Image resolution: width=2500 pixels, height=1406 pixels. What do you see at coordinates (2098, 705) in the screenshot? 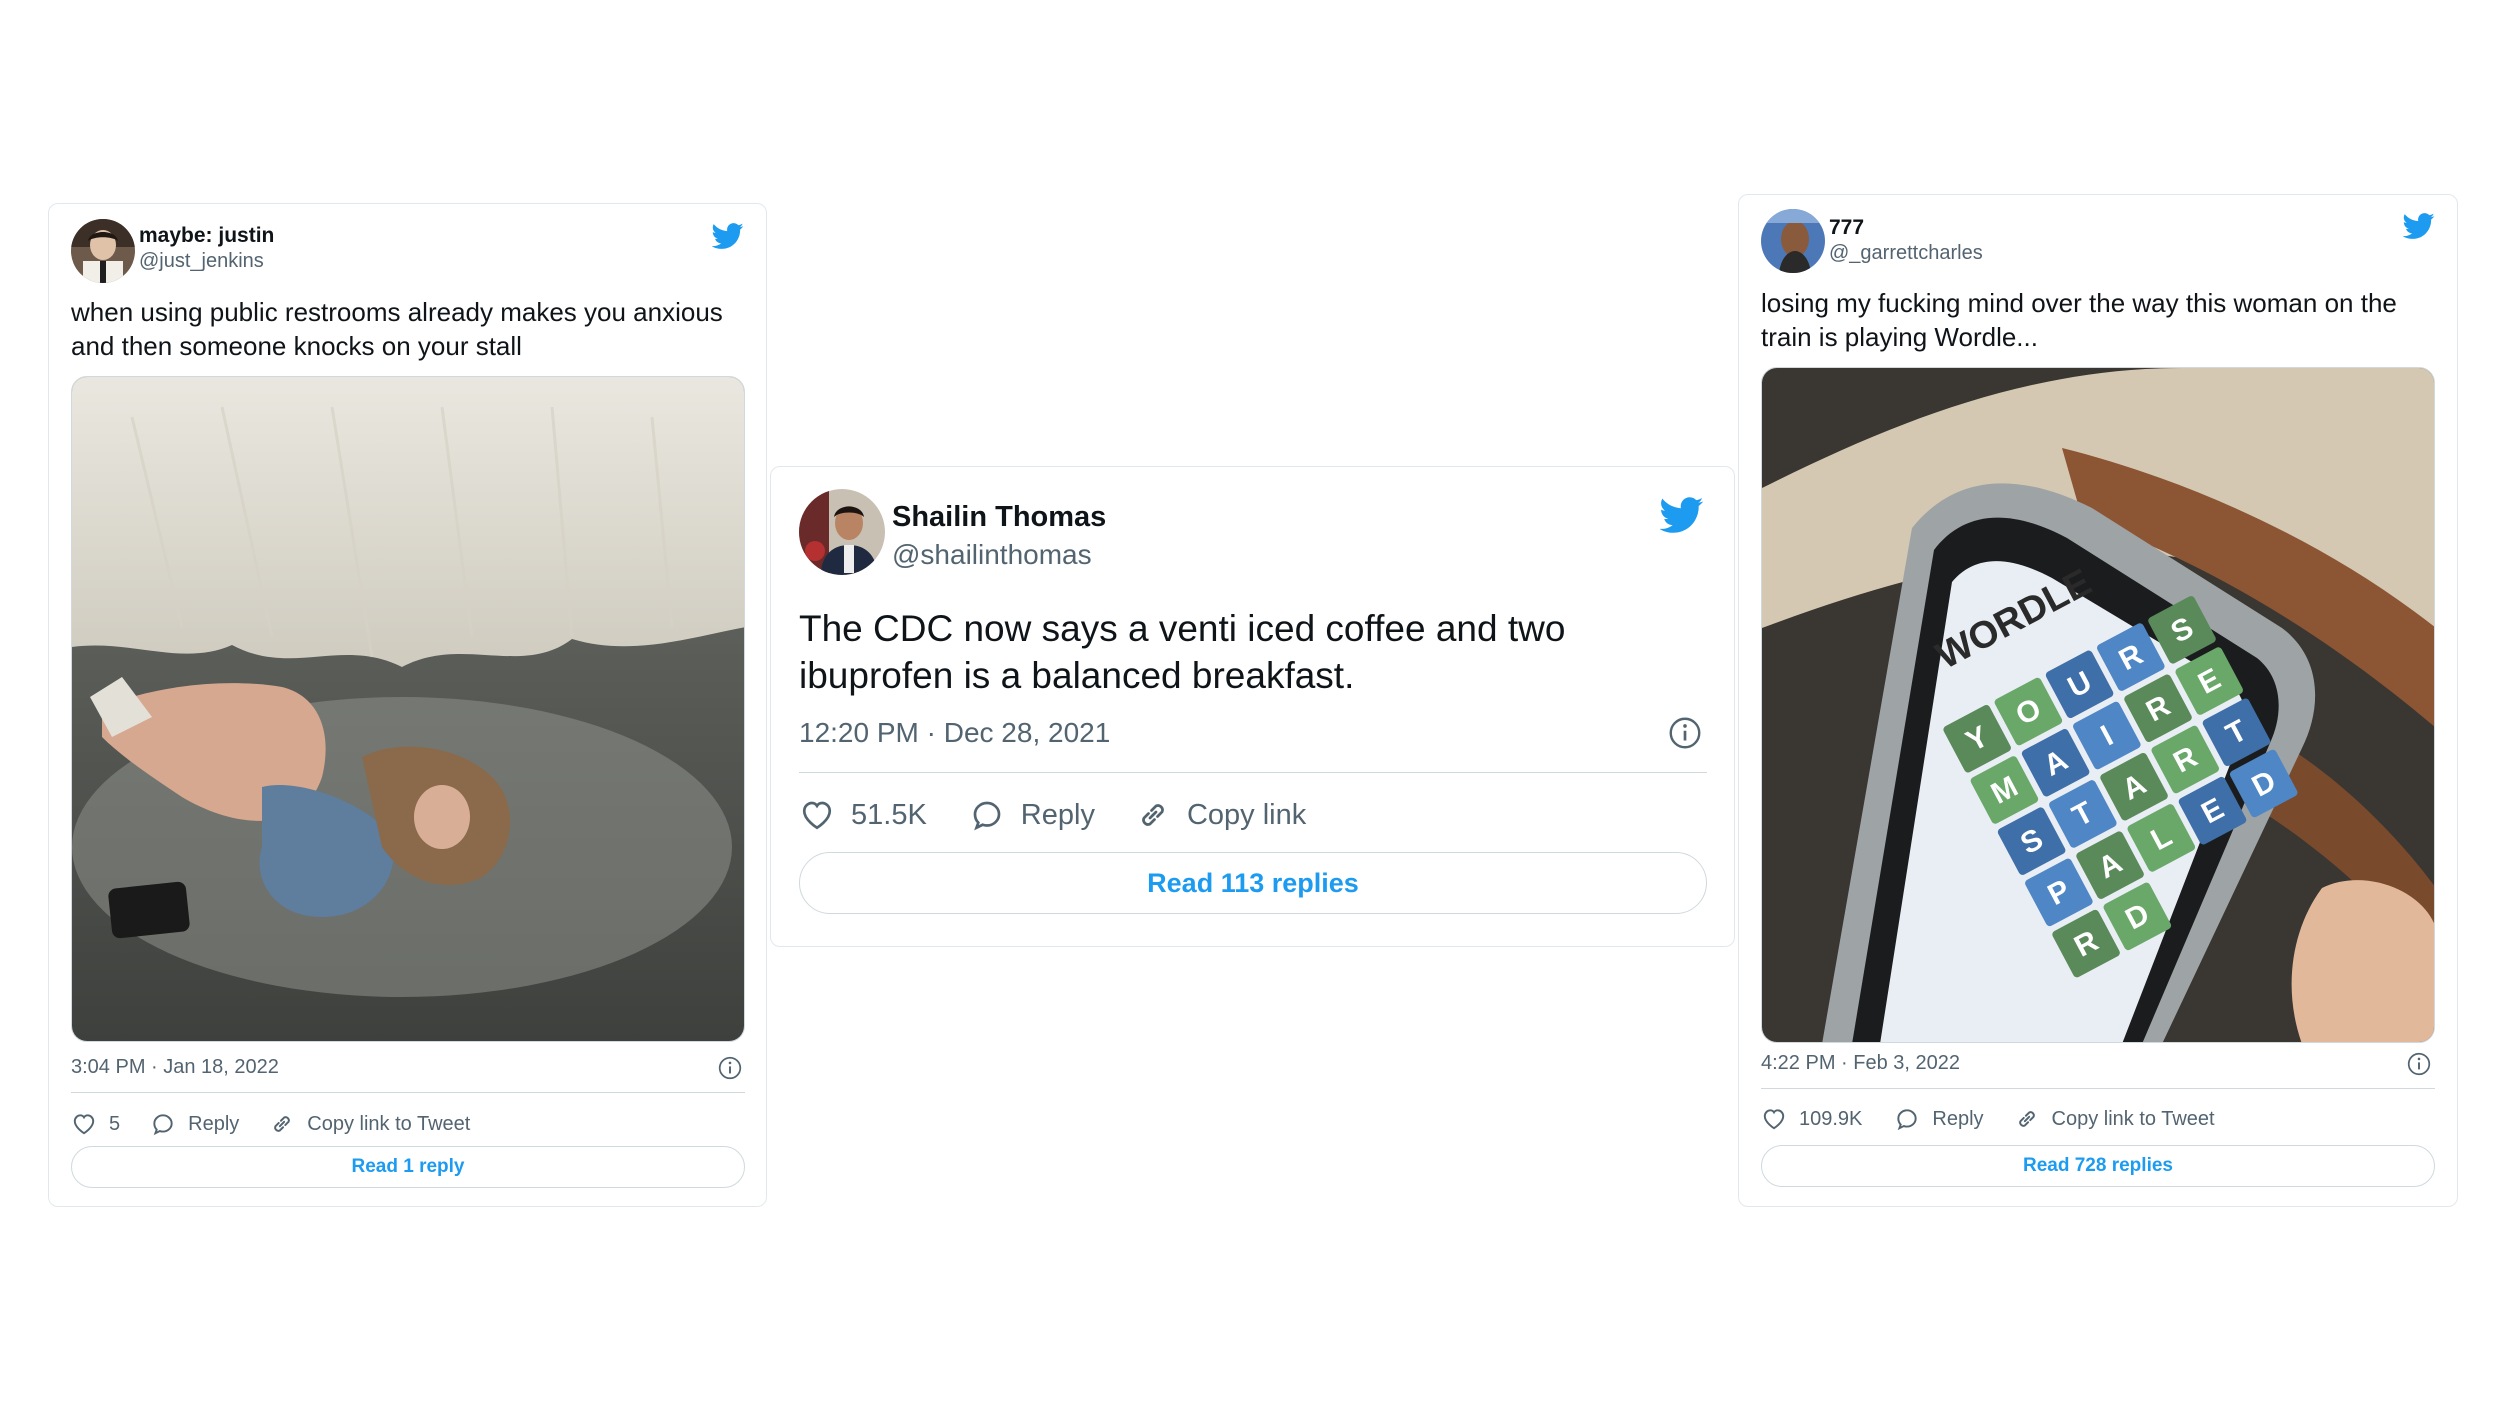
I see `tweet-photo: WORDLE YOURSMAIRESTARTPALEDRD` at bounding box center [2098, 705].